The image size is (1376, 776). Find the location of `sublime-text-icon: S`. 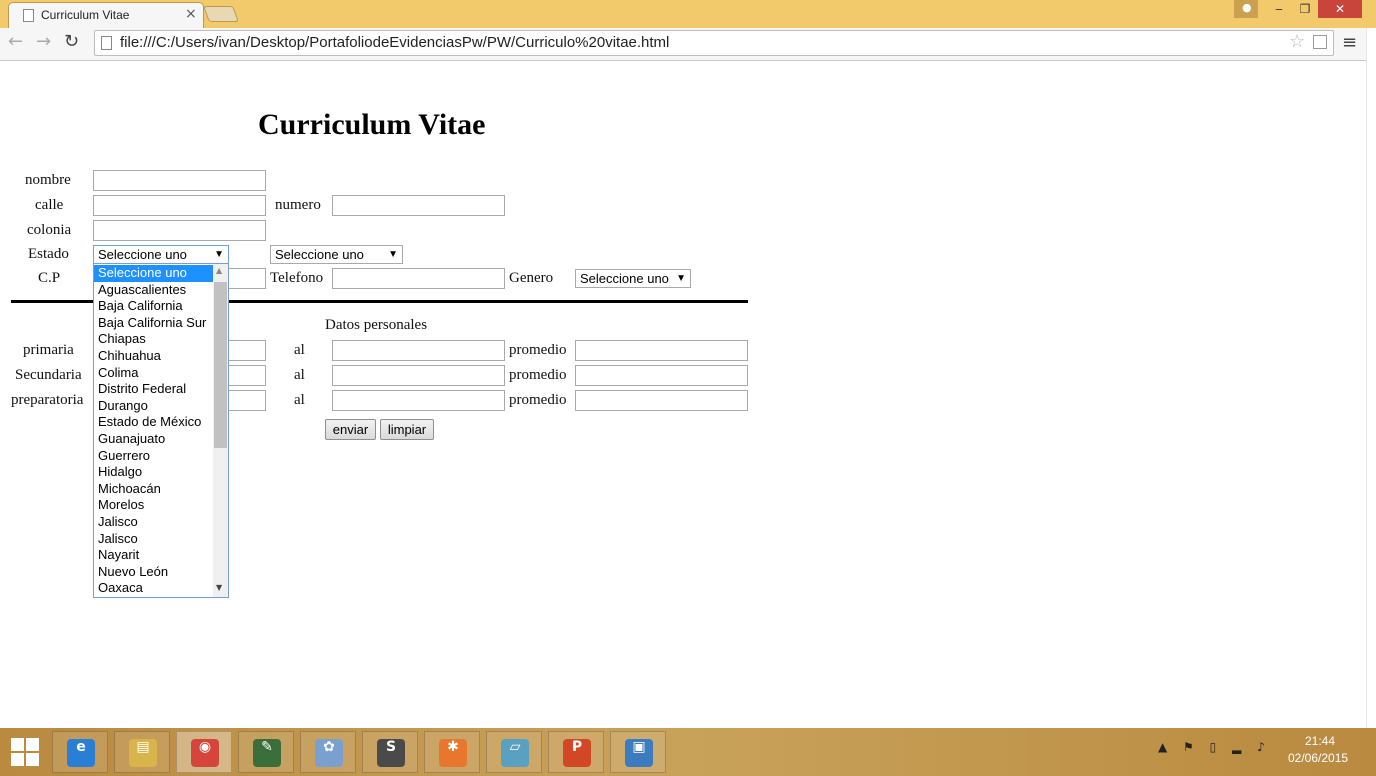

sublime-text-icon: S is located at coordinates (391, 753).